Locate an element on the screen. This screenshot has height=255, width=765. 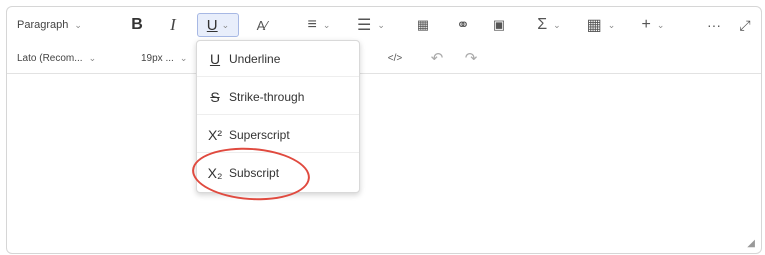
toolbar-row-2: Lato (Recom... ⌄ 19px ... ⌄ </> ↶ ↷ is located at coordinates (384, 58).